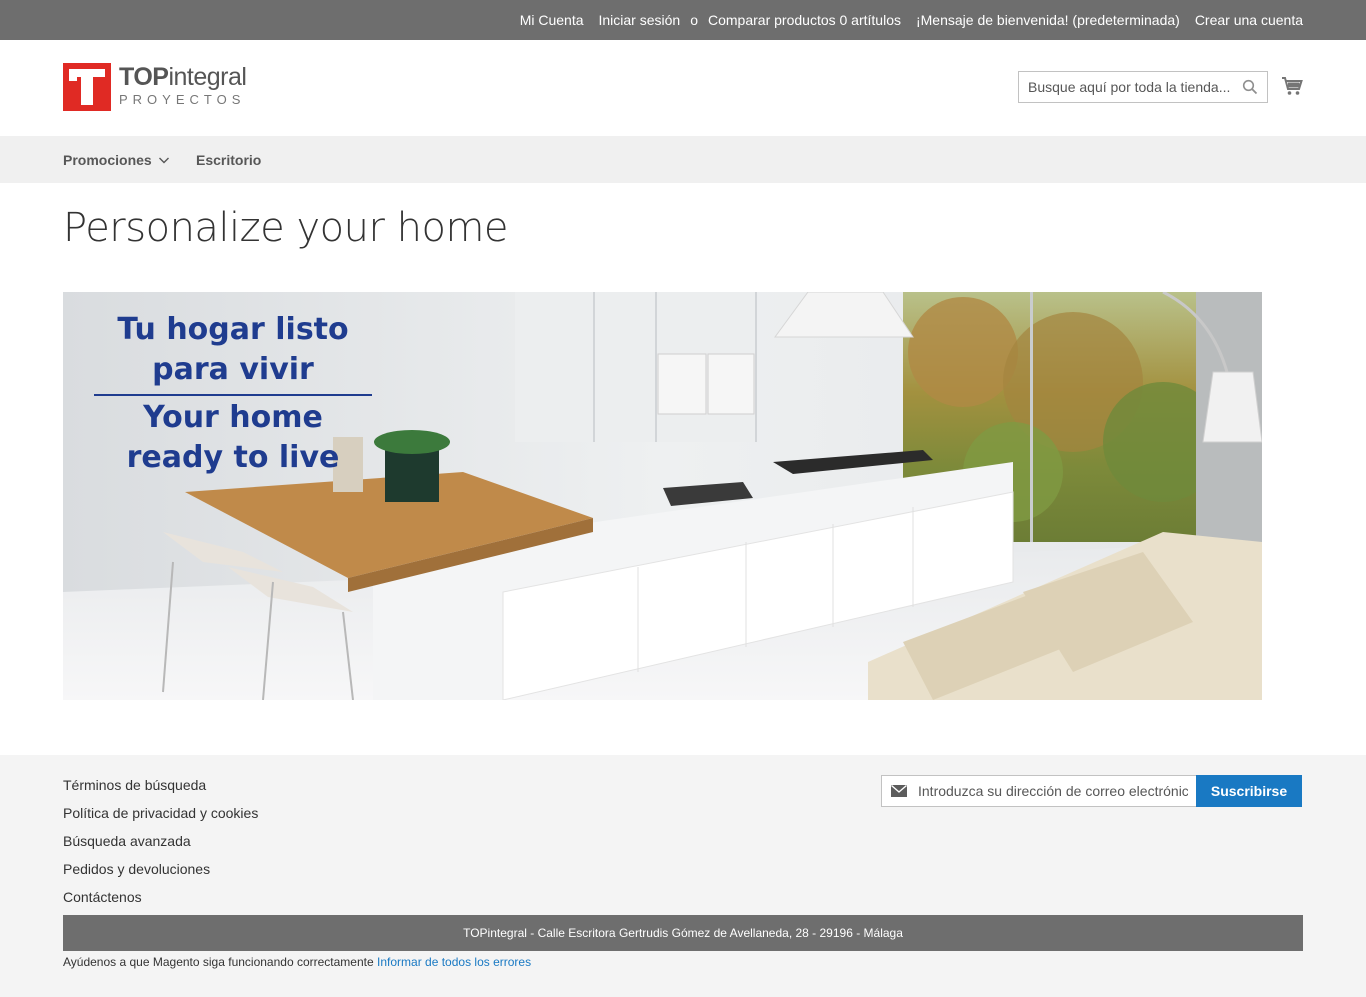 The height and width of the screenshot is (997, 1366). What do you see at coordinates (1053, 791) in the screenshot?
I see `newsletter-email-input` at bounding box center [1053, 791].